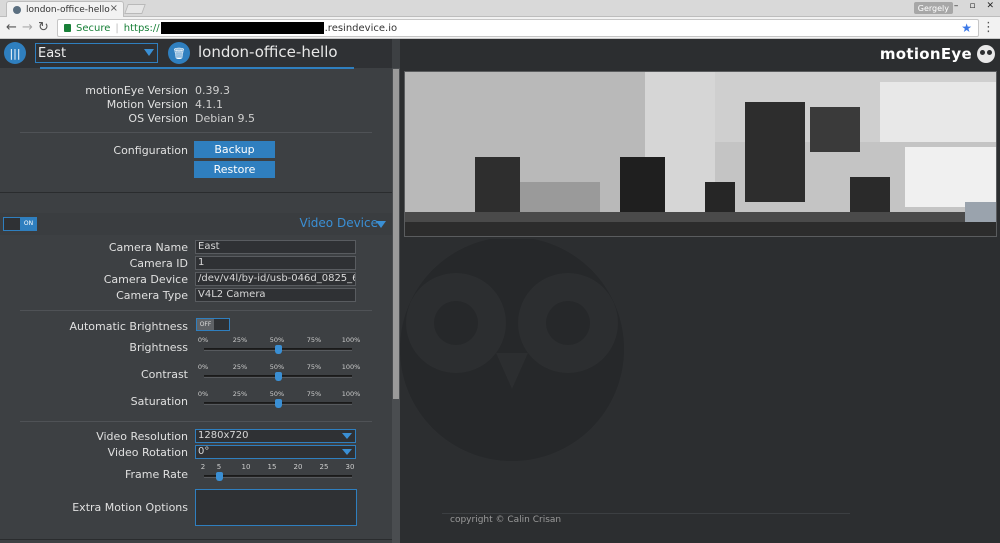 The height and width of the screenshot is (543, 1000). I want to click on video-rotation-select: 0°, so click(275, 452).